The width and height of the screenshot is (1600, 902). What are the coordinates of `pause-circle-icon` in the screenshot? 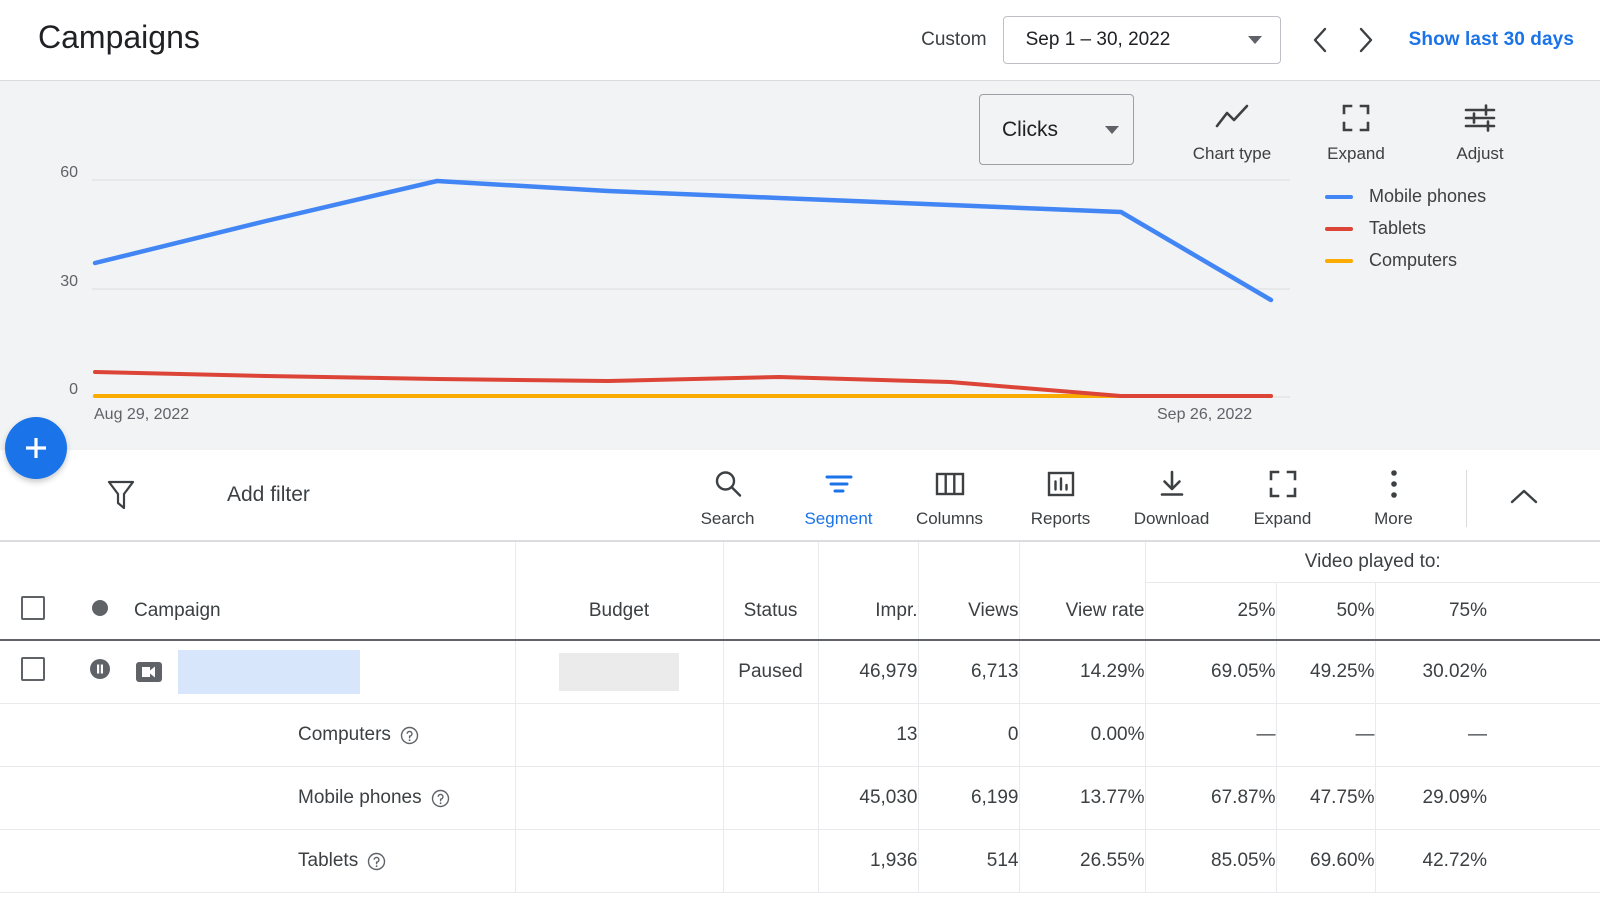 It's located at (100, 672).